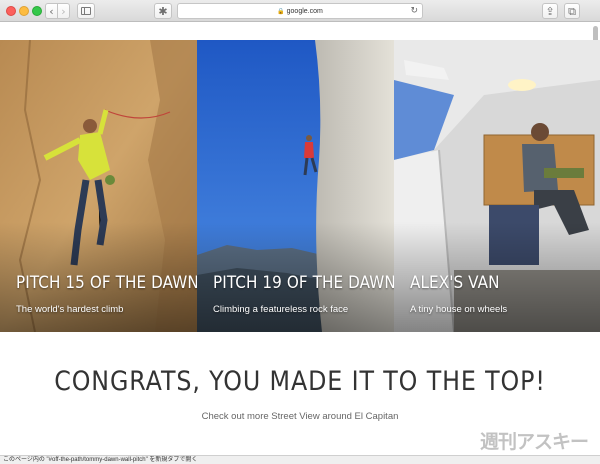 The height and width of the screenshot is (464, 600). I want to click on close-window-button, so click(11, 11).